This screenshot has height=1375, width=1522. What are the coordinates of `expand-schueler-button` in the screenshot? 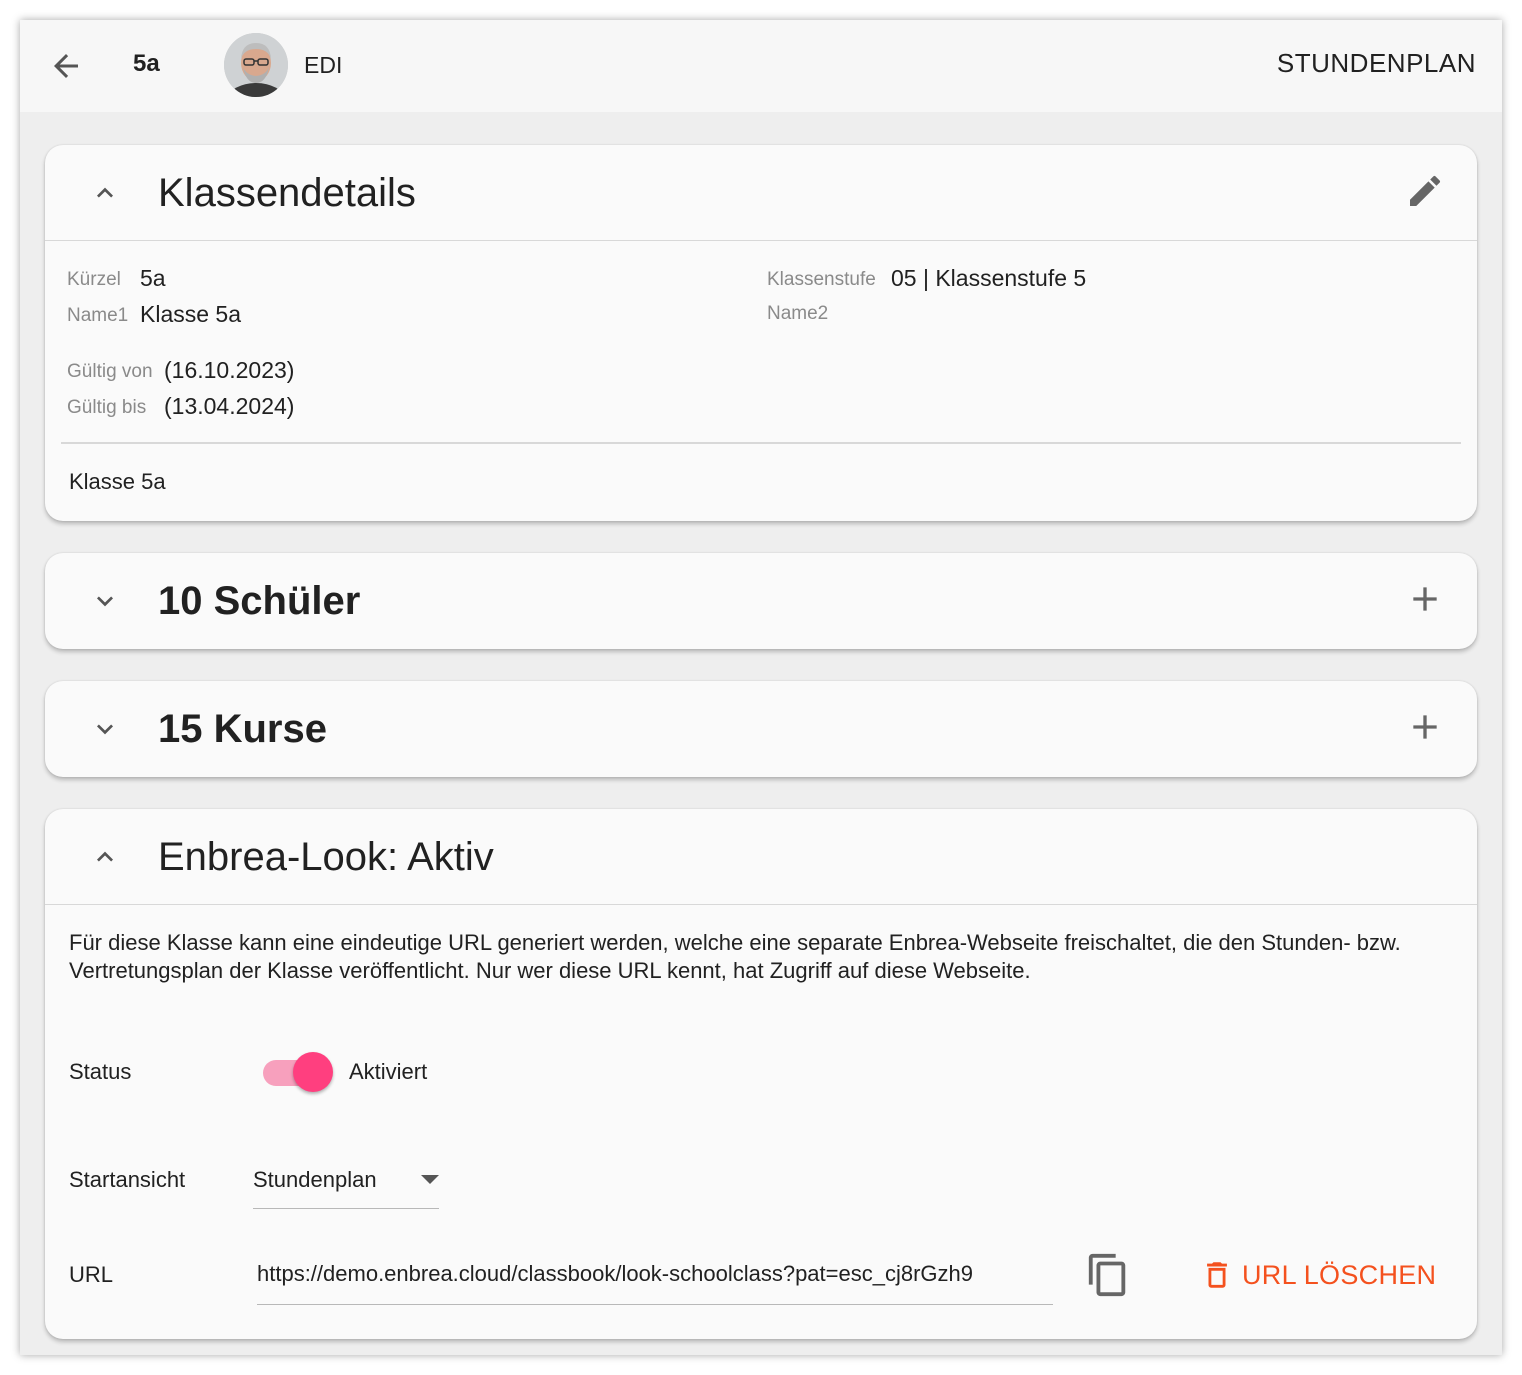 It's located at (105, 601).